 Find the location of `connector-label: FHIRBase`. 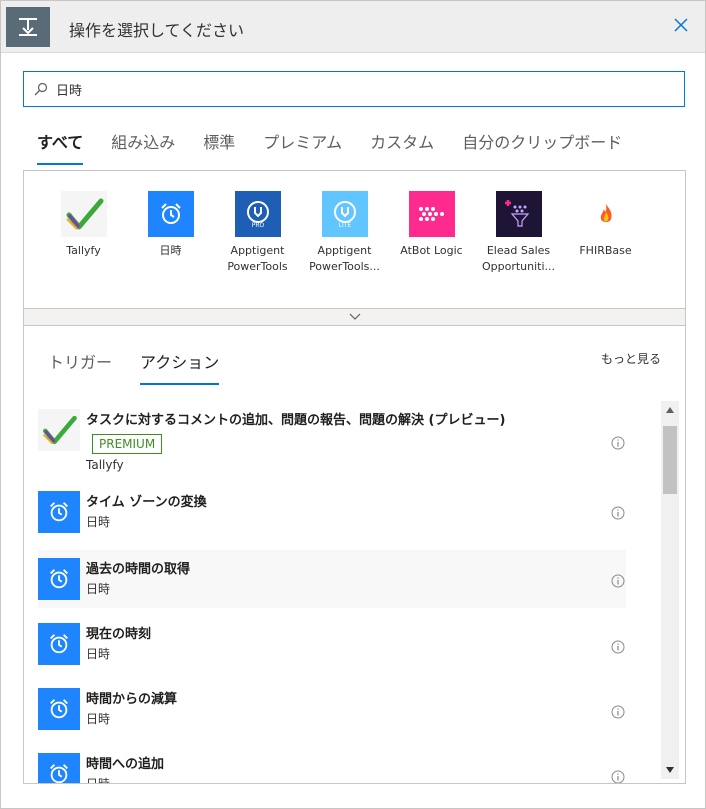

connector-label: FHIRBase is located at coordinates (605, 250).